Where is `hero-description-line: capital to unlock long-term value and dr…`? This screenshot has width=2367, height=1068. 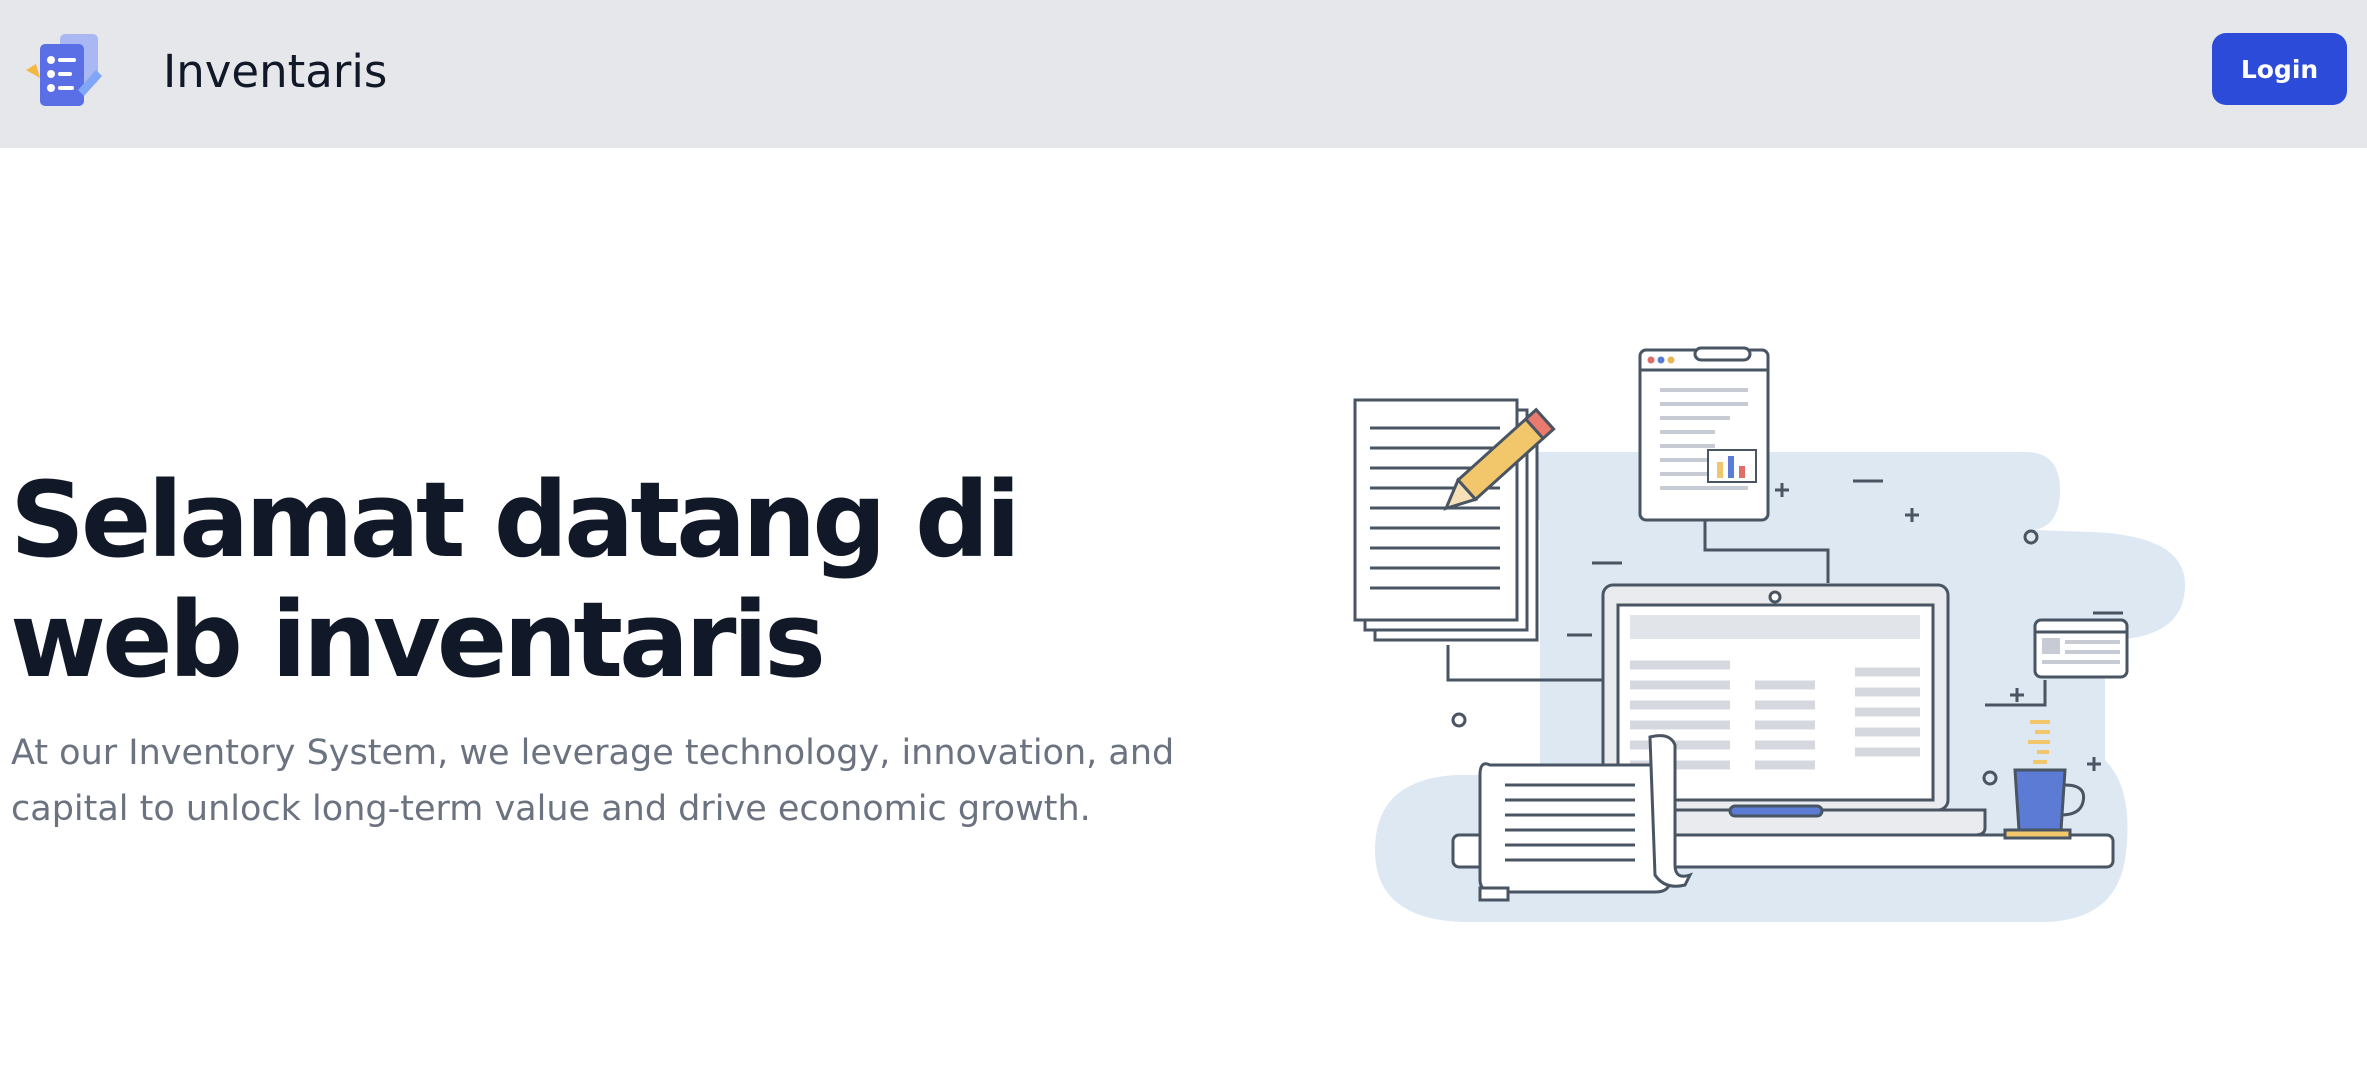 hero-description-line: capital to unlock long-term value and dr… is located at coordinates (551, 809).